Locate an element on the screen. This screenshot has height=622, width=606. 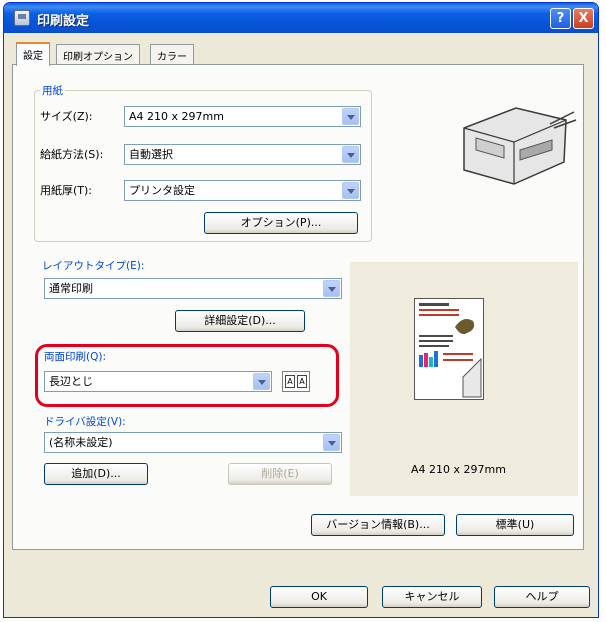
ok-button: OK is located at coordinates (319, 597).